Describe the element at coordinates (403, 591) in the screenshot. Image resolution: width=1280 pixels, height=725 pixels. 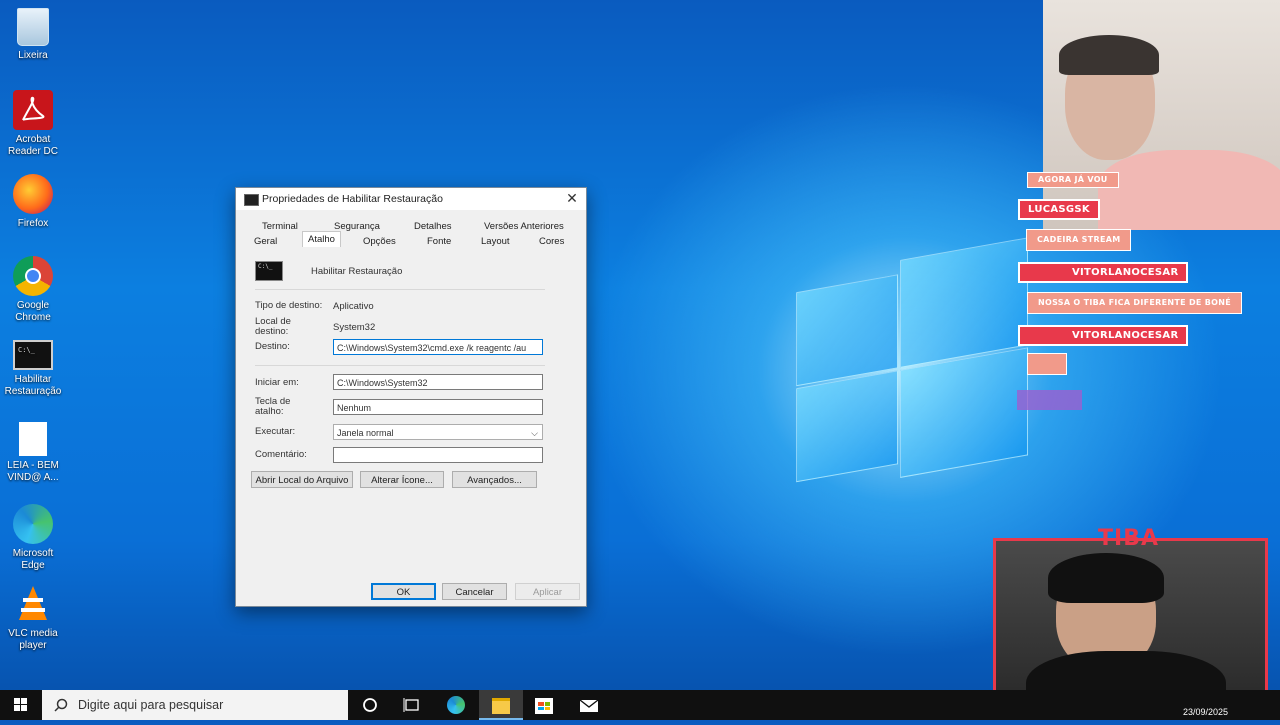
I see `ok-button: OK` at that location.